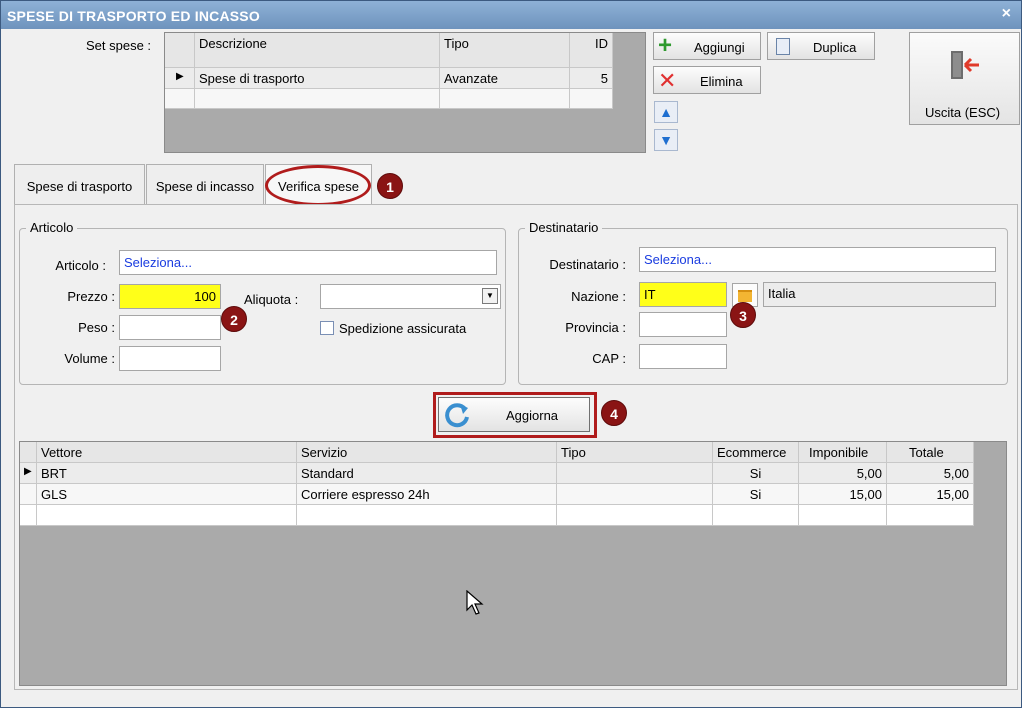  I want to click on uscita-label: Uscita (ESC), so click(963, 112).